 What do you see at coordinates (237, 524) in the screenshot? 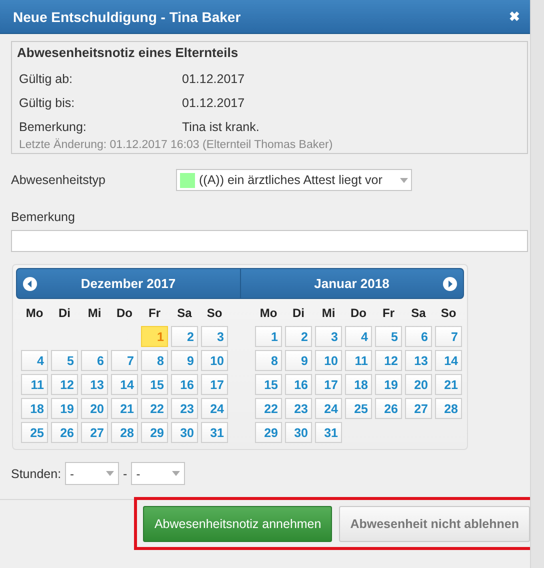
I see `accept-button: Abwesenheitsnotiz annehmen` at bounding box center [237, 524].